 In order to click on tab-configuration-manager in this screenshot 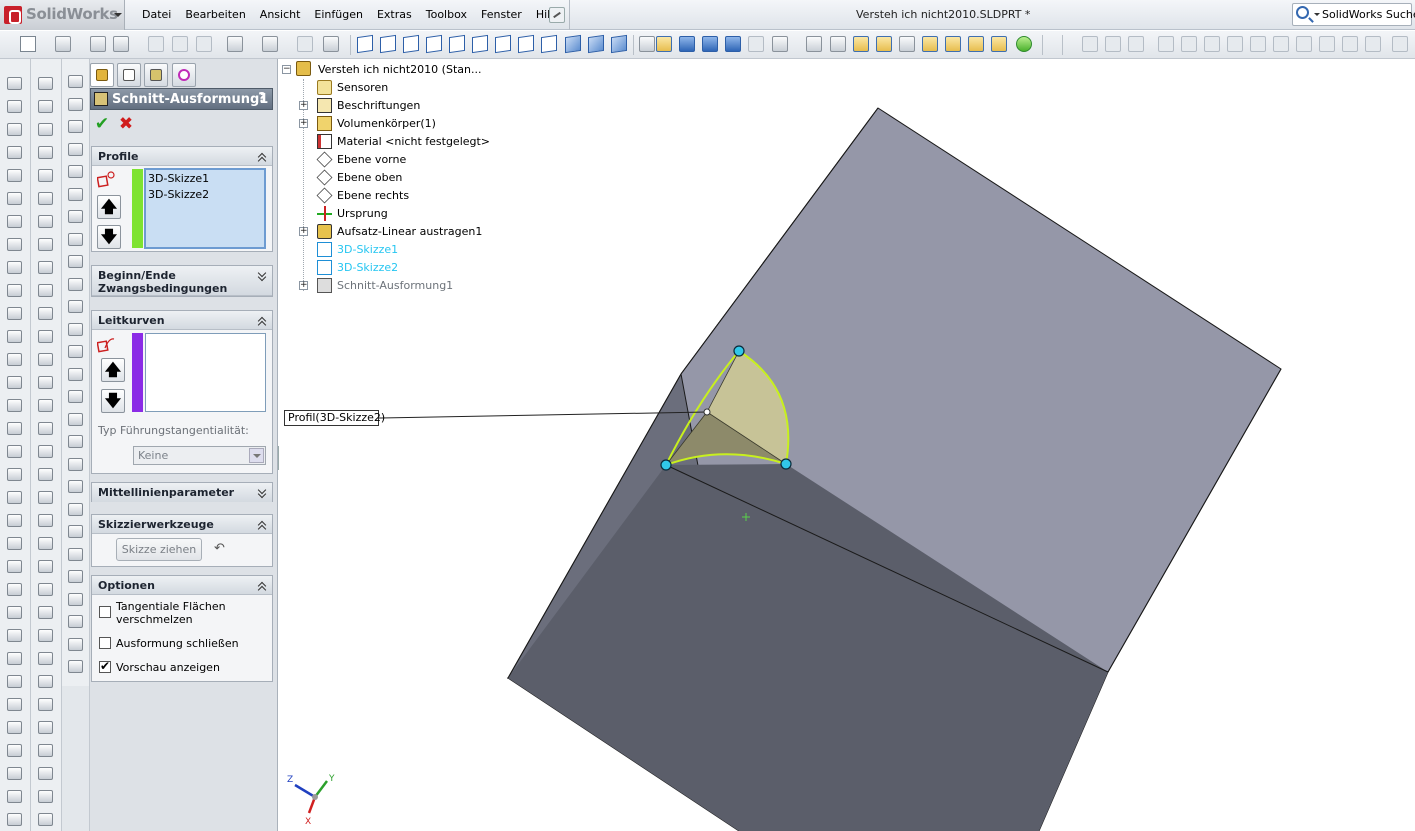, I will do `click(156, 75)`.